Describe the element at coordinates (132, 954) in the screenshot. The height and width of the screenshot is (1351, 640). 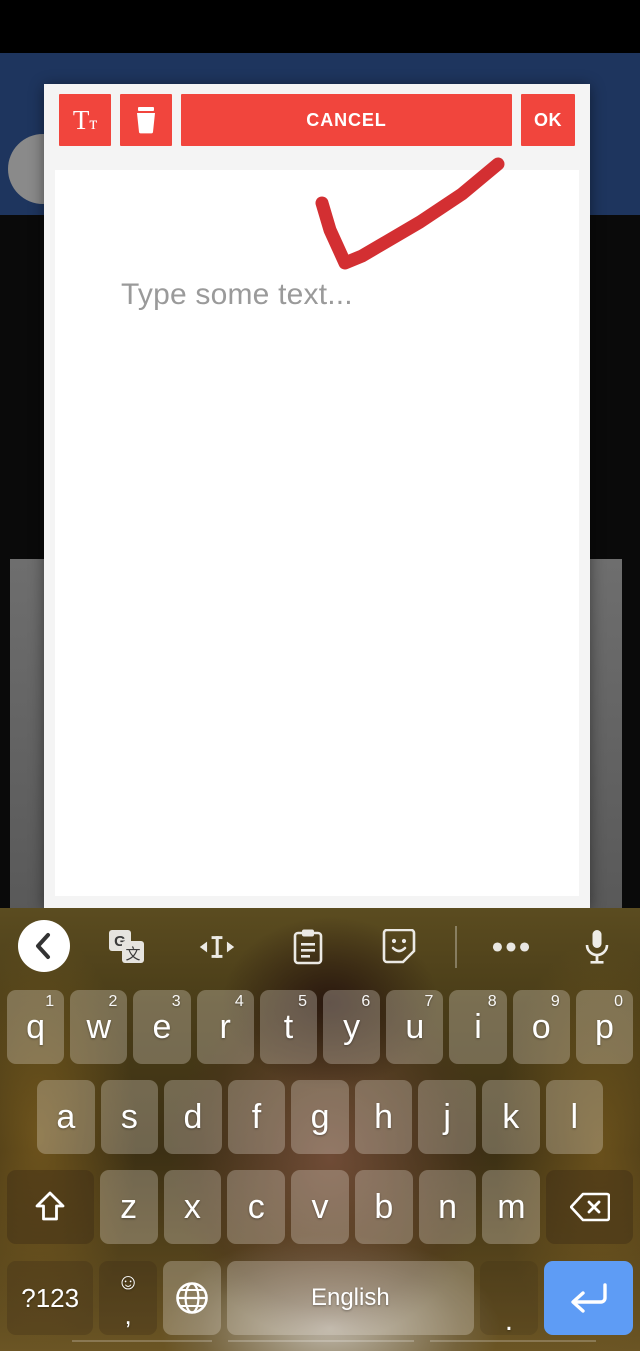
I see `svg-text: 文` at that location.